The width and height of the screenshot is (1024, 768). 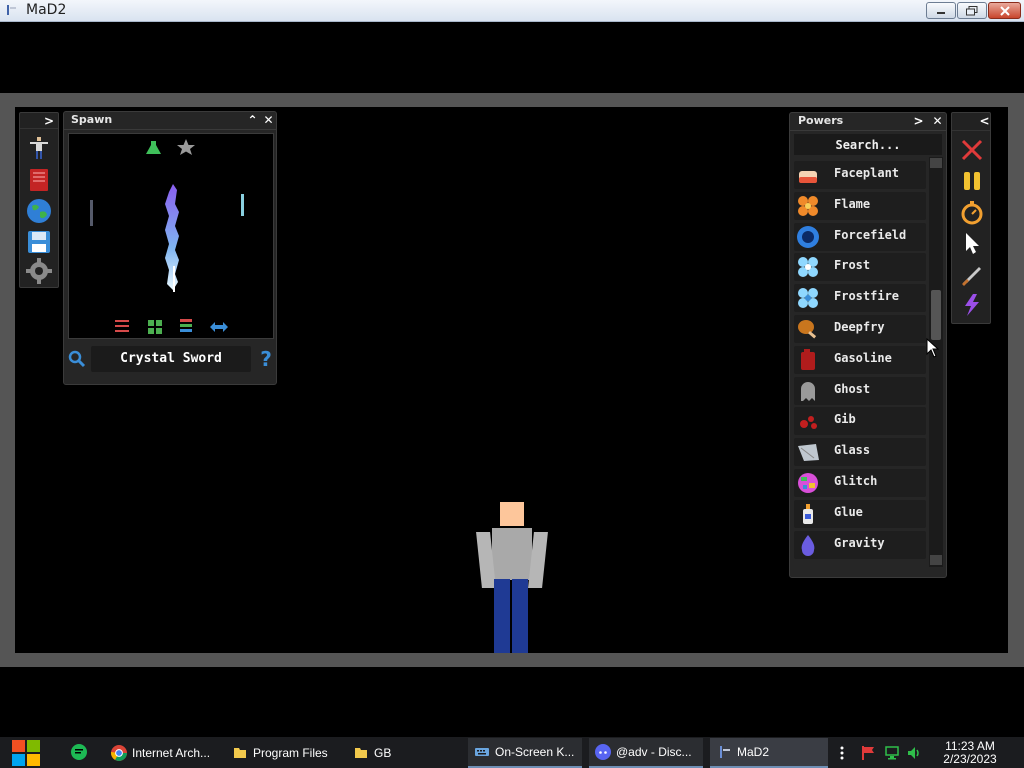 What do you see at coordinates (725, 752) in the screenshot?
I see `mad2-icon` at bounding box center [725, 752].